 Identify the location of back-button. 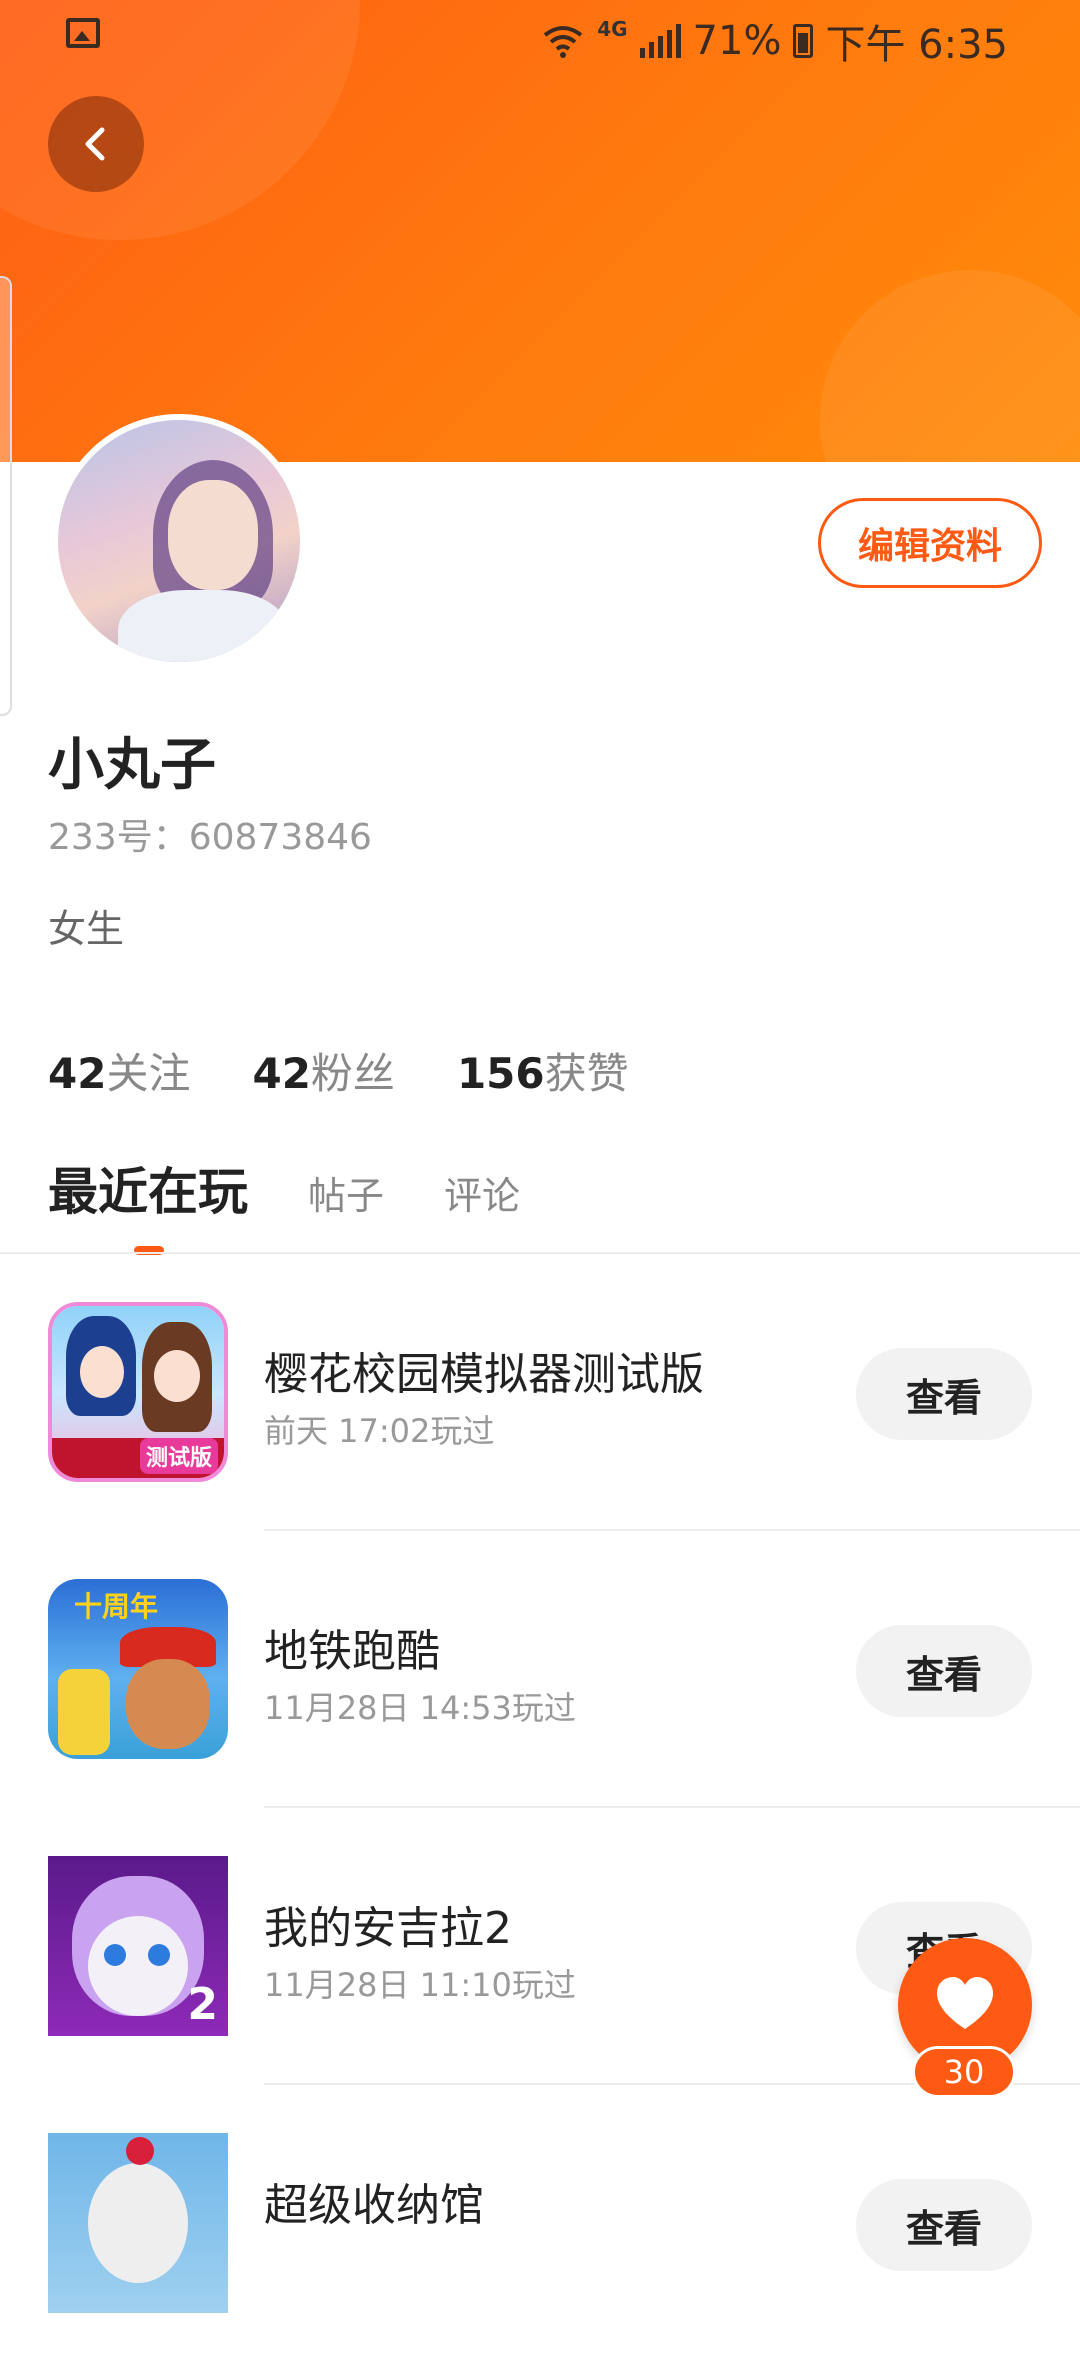
(96, 144).